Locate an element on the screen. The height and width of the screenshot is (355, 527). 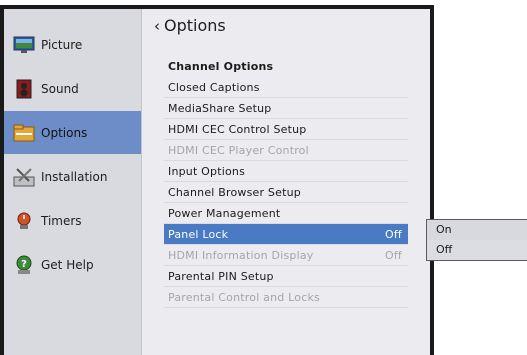
sidebar-item-sound: Sound is located at coordinates (72, 88).